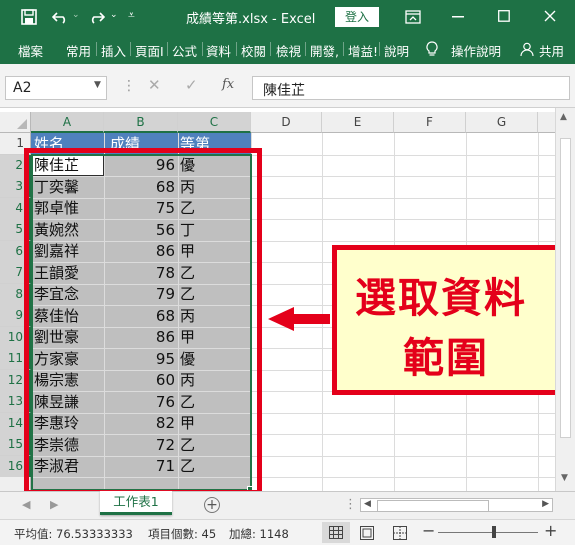  I want to click on column-header-h, so click(546, 122).